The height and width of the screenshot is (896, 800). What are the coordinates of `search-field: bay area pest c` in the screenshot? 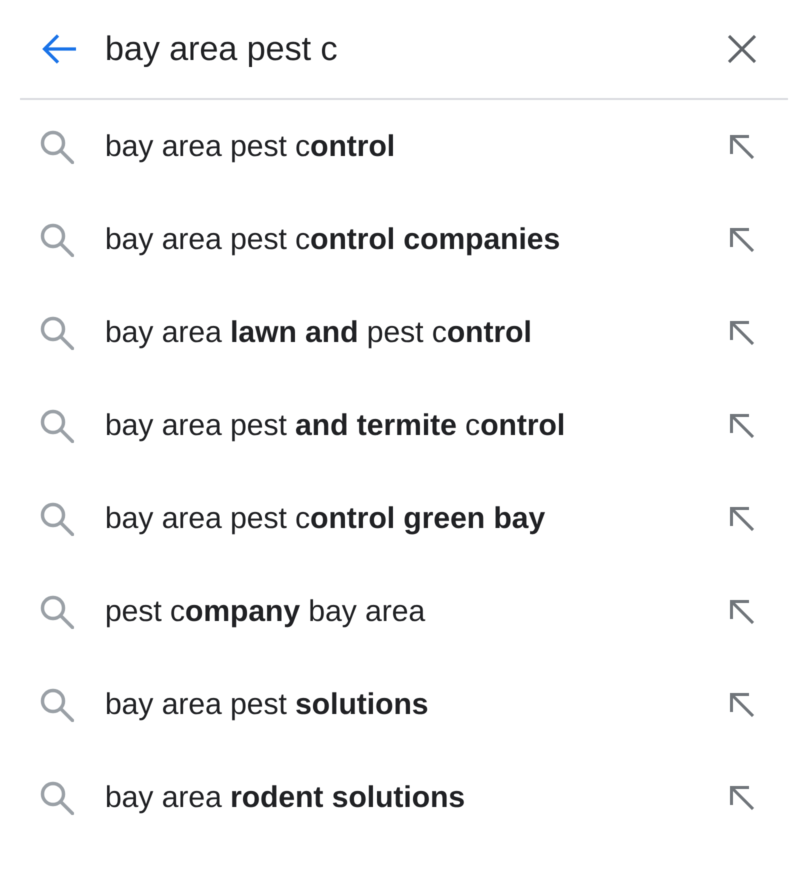 It's located at (415, 49).